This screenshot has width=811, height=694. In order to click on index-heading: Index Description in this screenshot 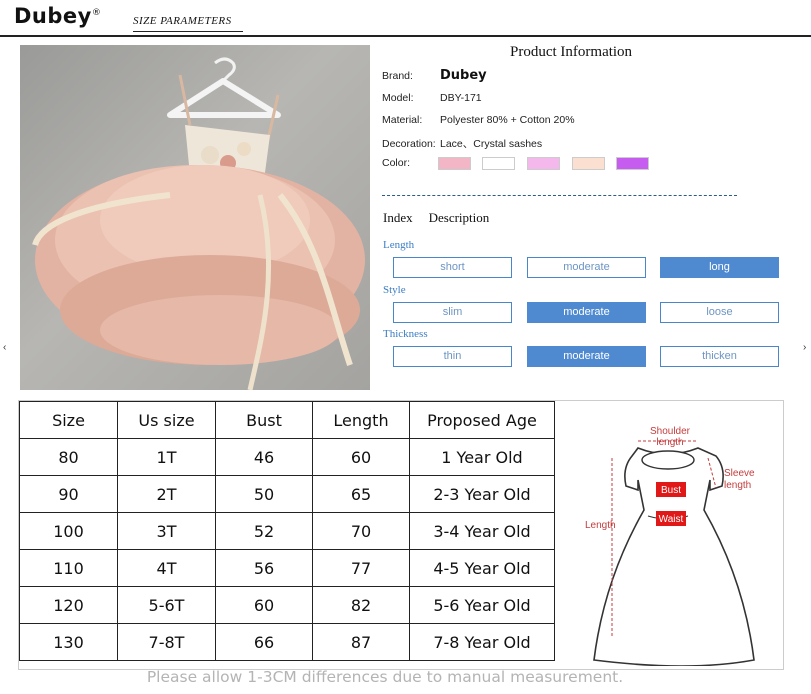, I will do `click(436, 217)`.